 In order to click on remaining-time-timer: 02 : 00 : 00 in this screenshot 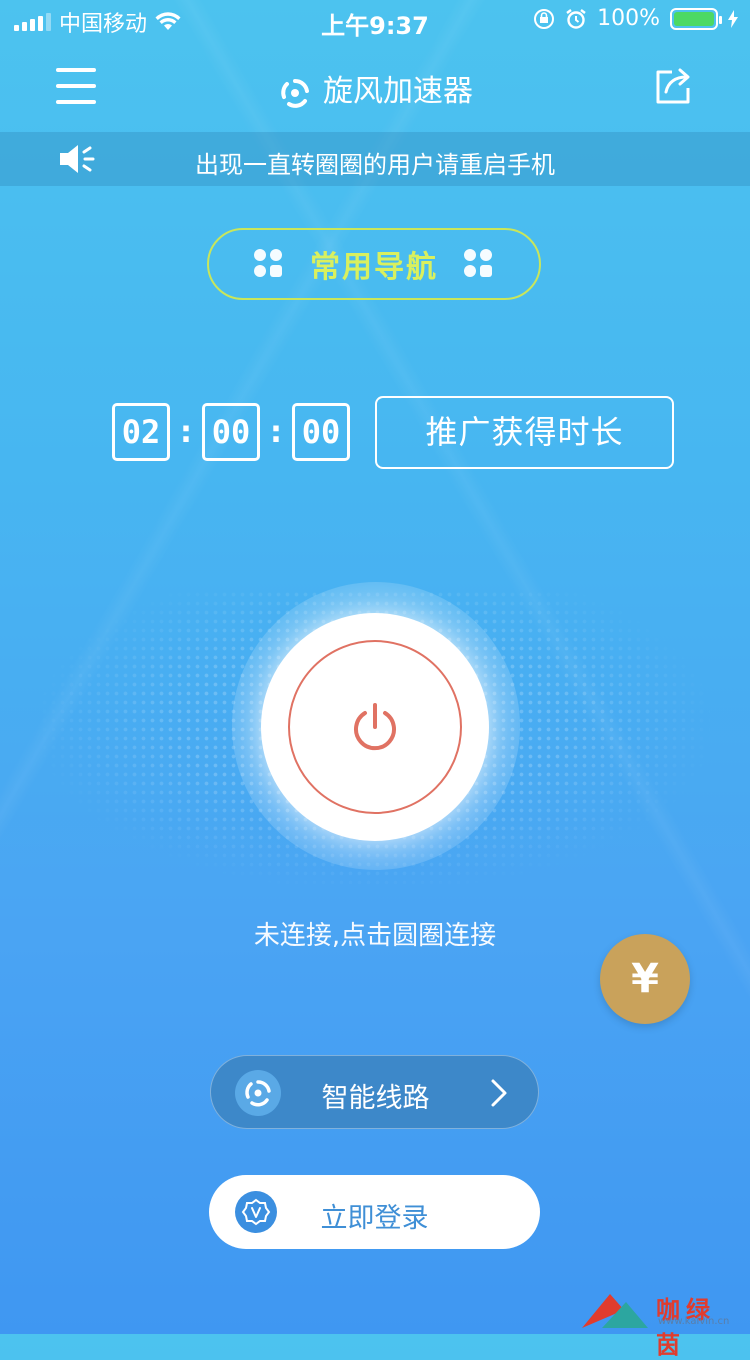, I will do `click(231, 432)`.